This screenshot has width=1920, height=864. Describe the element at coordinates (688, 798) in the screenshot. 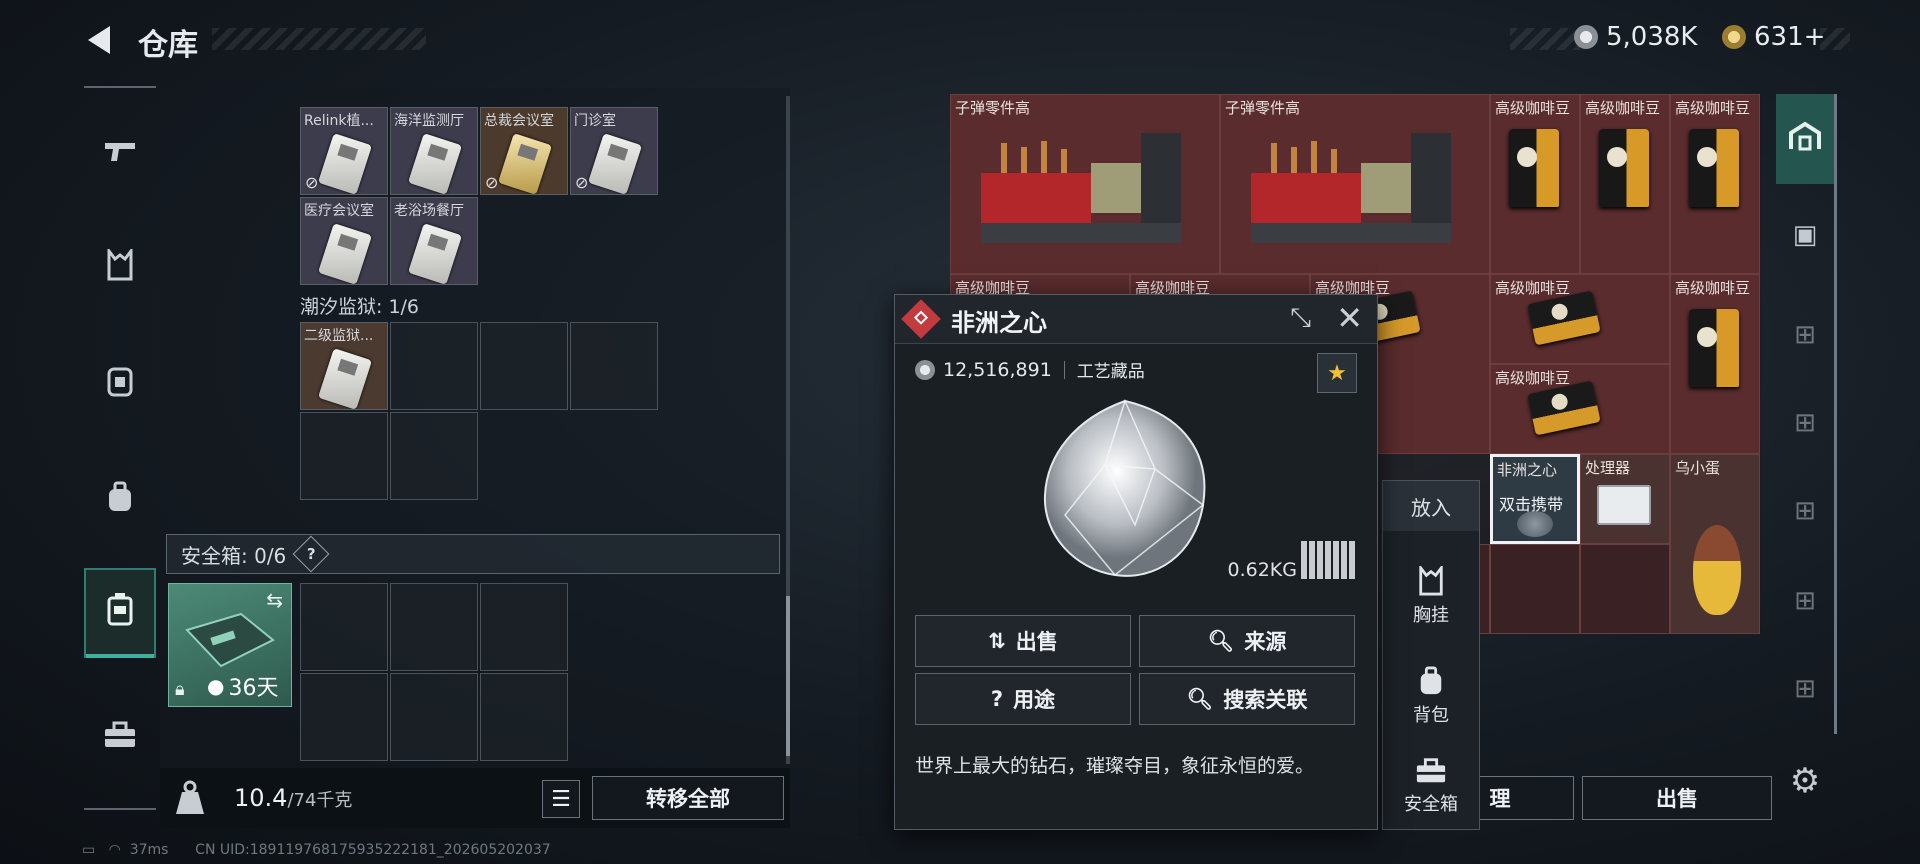

I see `transfer-all-button: 转移全部` at that location.